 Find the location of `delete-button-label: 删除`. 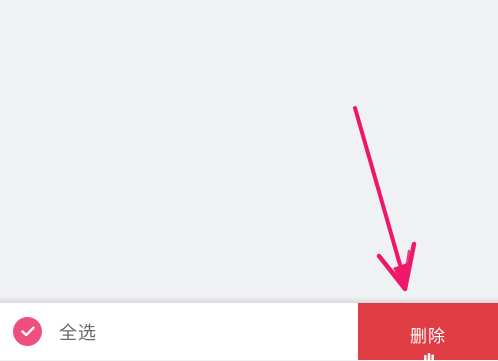

delete-button-label: 删除 is located at coordinates (428, 334).